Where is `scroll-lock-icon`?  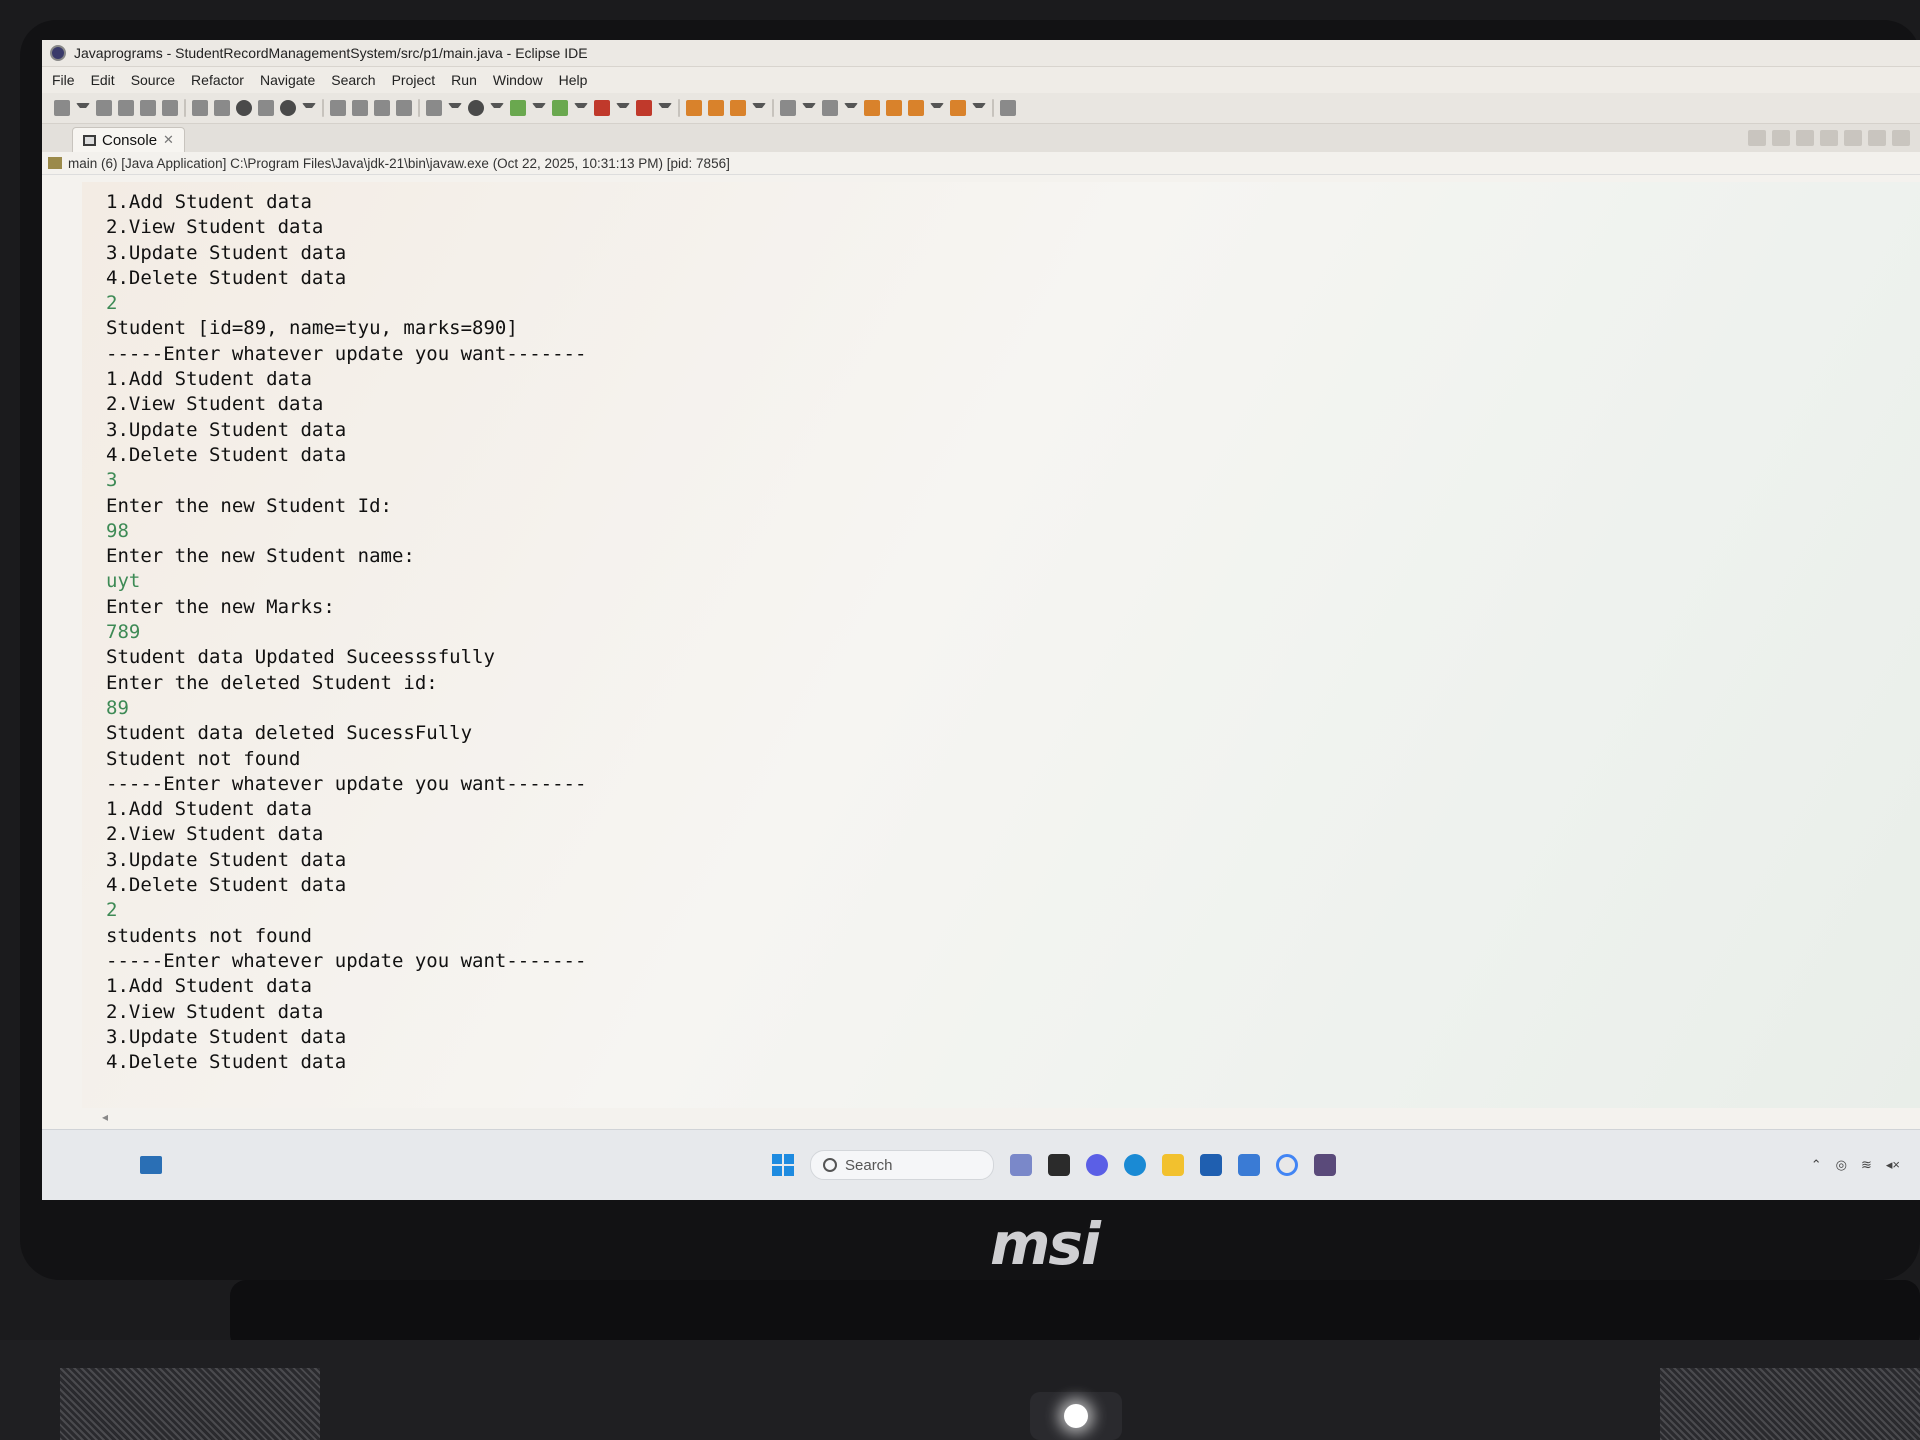 scroll-lock-icon is located at coordinates (1853, 138).